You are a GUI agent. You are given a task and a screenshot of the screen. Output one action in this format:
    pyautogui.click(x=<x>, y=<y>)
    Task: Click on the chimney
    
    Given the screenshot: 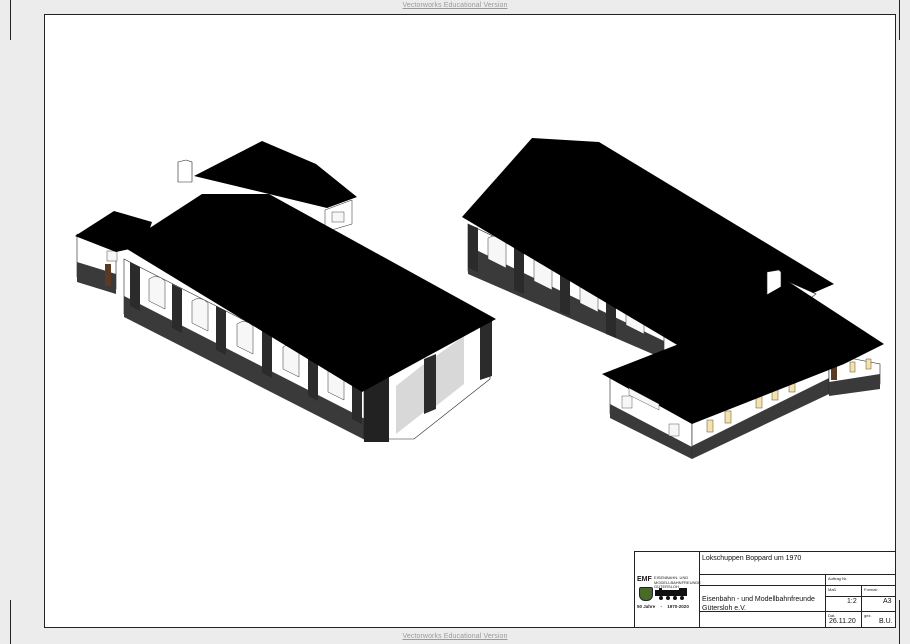 What is the action you would take?
    pyautogui.click(x=185, y=171)
    